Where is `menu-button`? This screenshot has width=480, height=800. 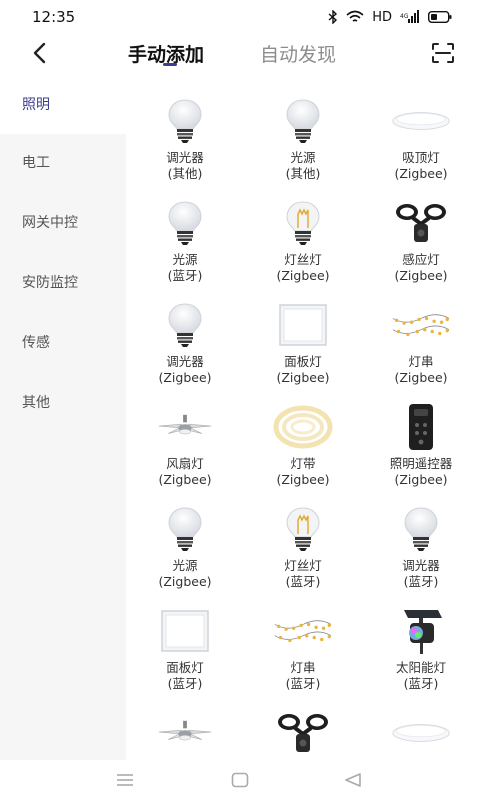 menu-button is located at coordinates (125, 780).